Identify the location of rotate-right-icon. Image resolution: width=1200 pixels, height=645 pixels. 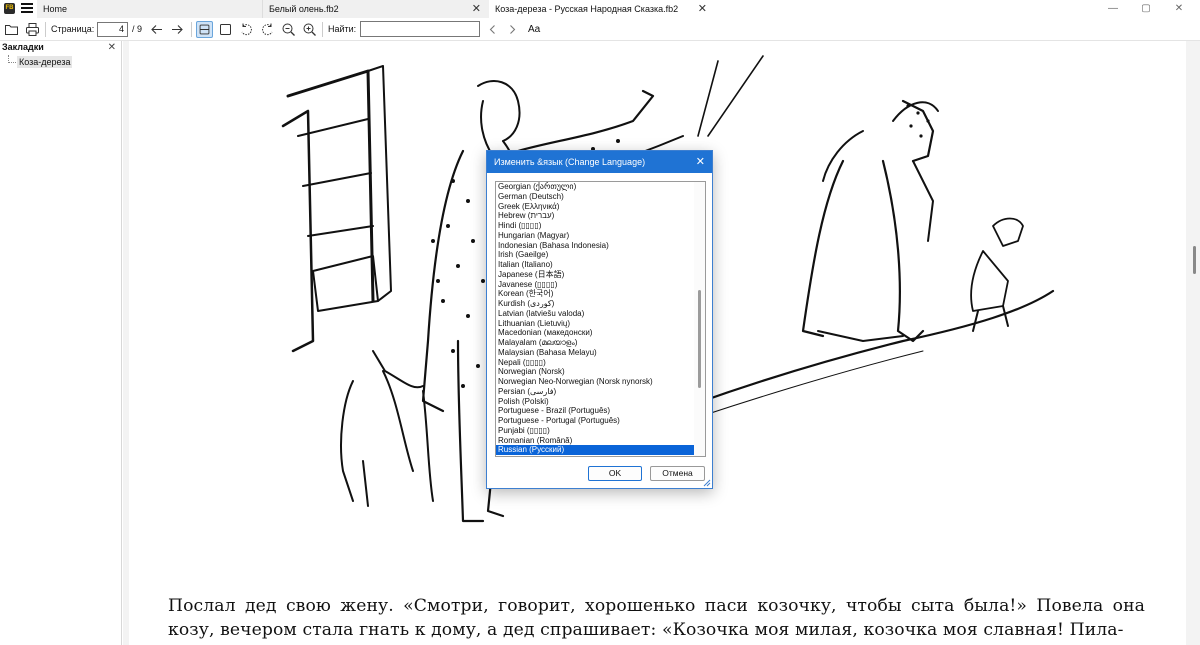
(267, 29).